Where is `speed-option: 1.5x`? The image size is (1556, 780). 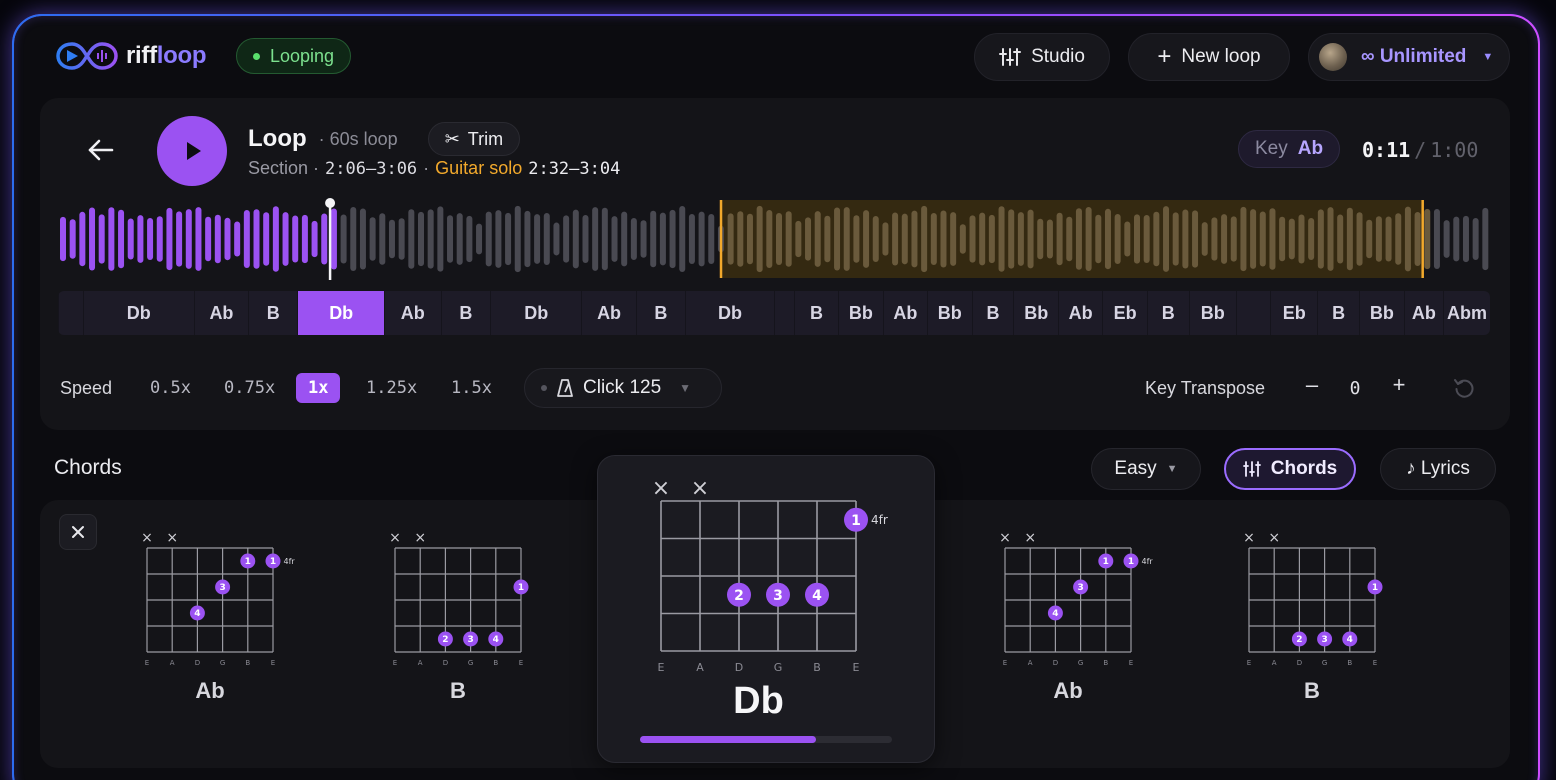 speed-option: 1.5x is located at coordinates (471, 388).